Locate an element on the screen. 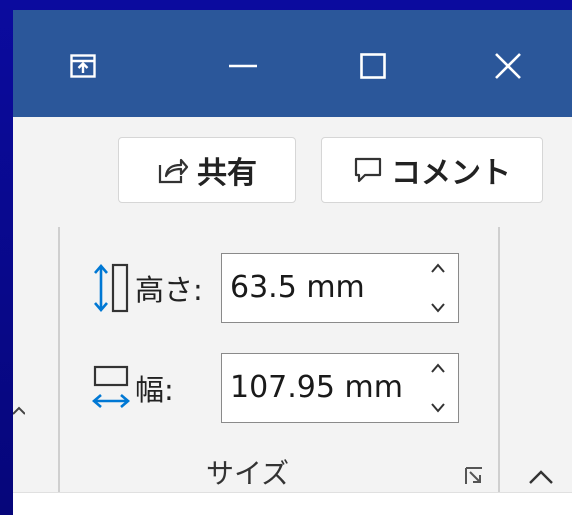  shape-height-icon is located at coordinates (111, 288).